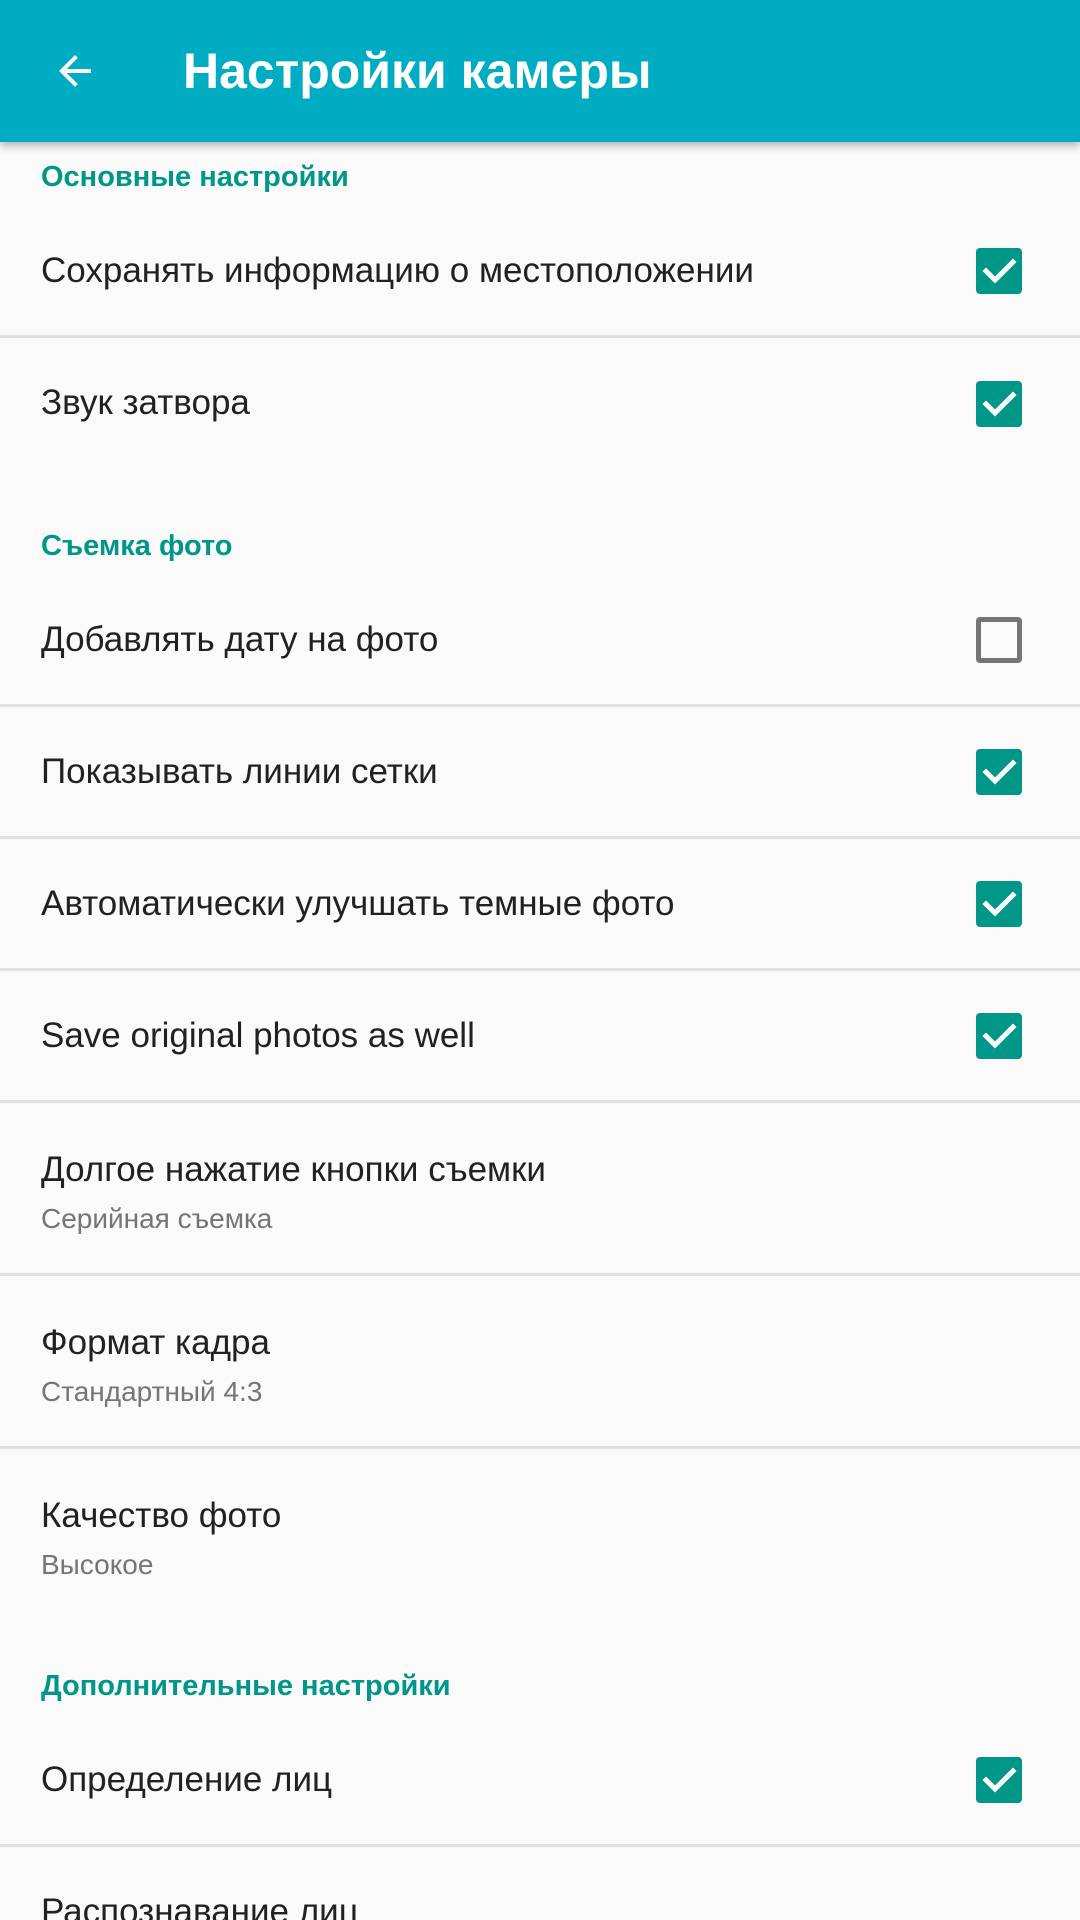 This screenshot has height=1920, width=1080. What do you see at coordinates (397, 270) in the screenshot?
I see `pref-title: Сохранять информацию о местоположении` at bounding box center [397, 270].